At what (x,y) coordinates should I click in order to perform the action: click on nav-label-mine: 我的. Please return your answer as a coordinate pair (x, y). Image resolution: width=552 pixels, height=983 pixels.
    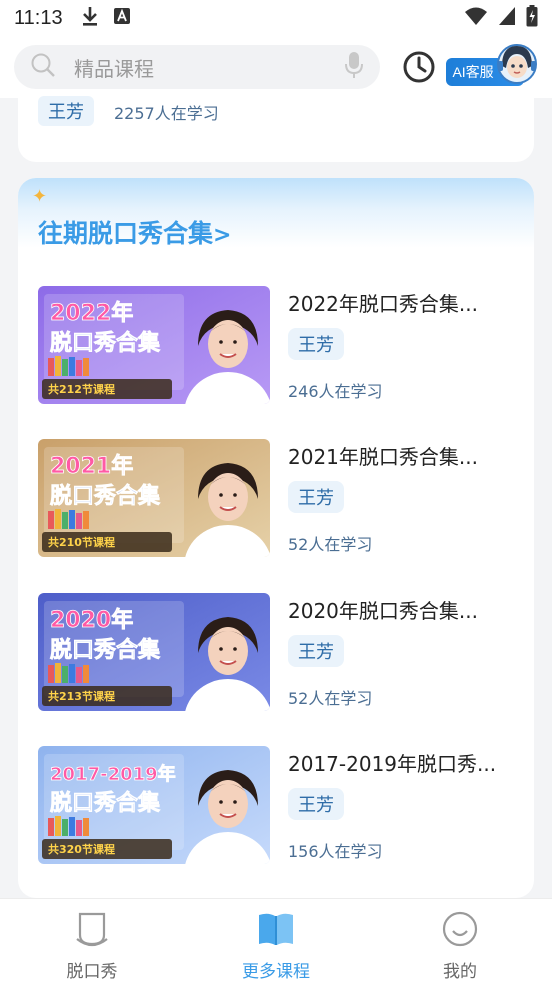
    Looking at the image, I should click on (460, 972).